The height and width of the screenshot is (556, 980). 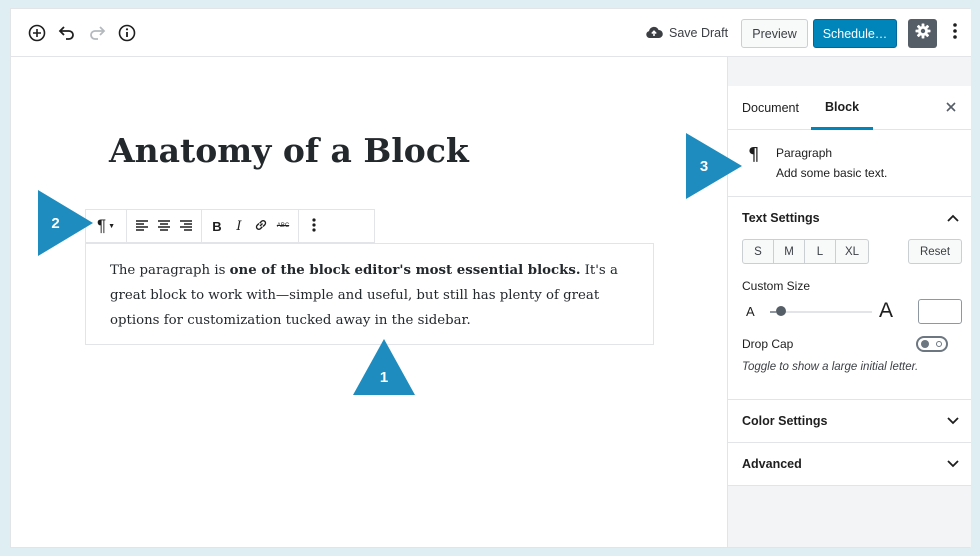 I want to click on callout-3: 3, so click(x=714, y=166).